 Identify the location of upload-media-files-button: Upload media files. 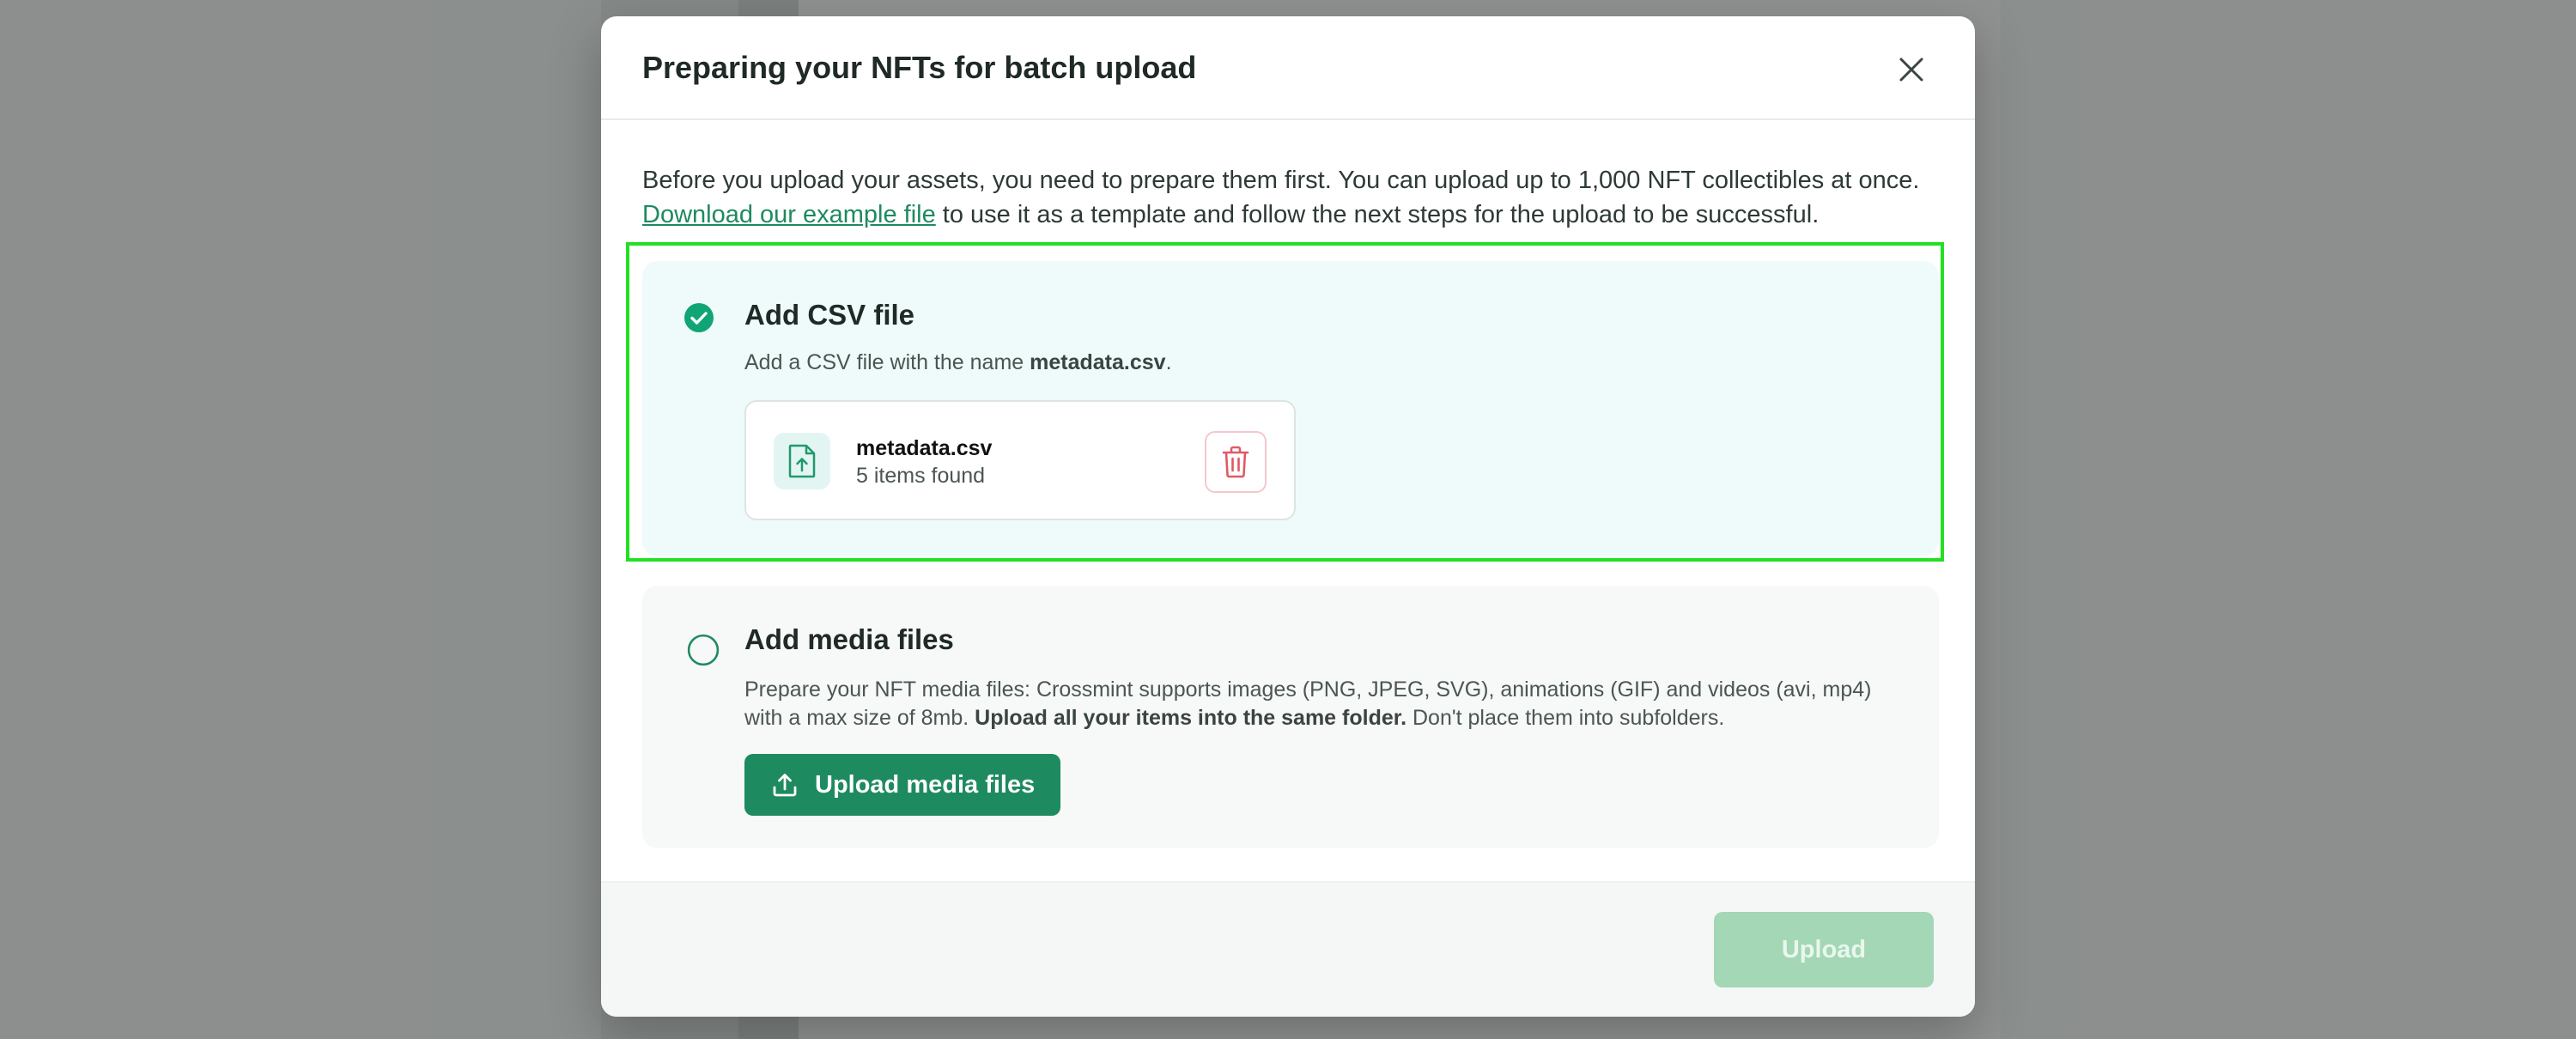
(902, 785).